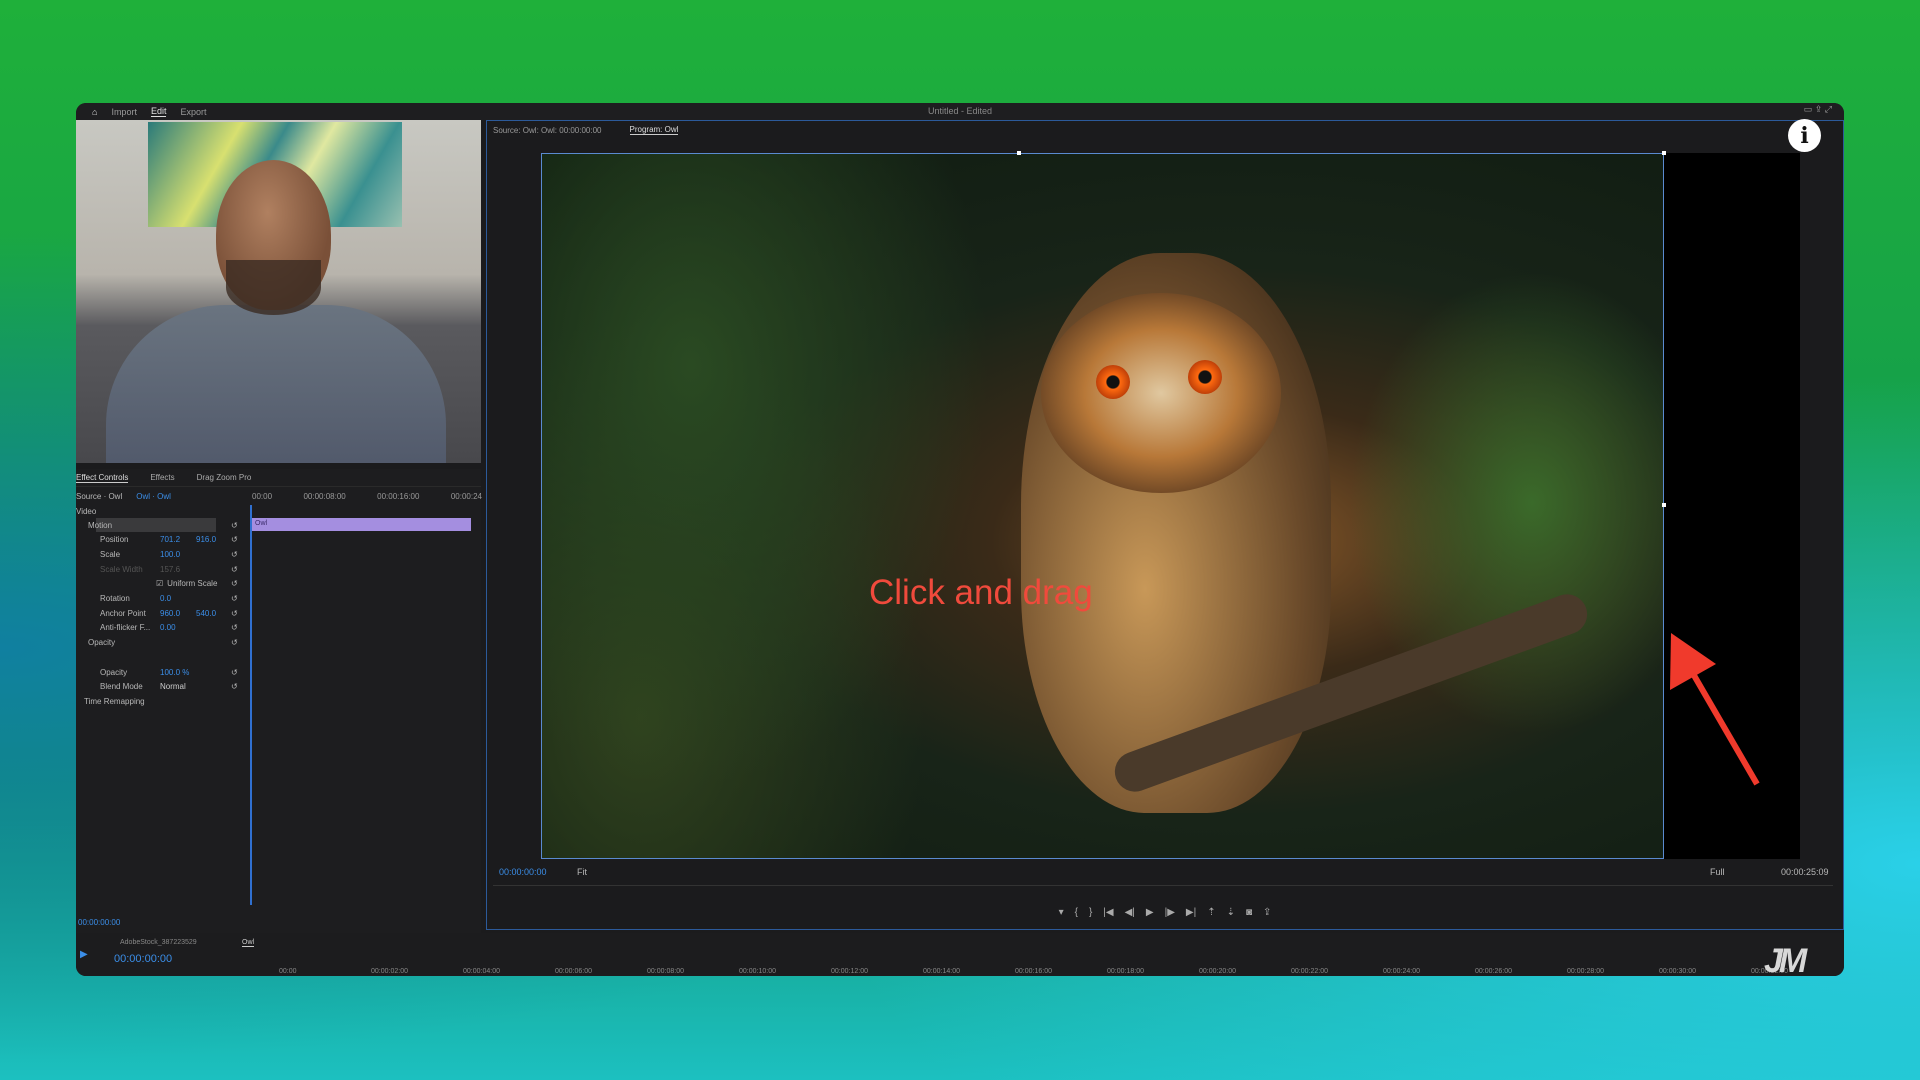  Describe the element at coordinates (1785, 961) in the screenshot. I see `jm-logo: JM` at that location.